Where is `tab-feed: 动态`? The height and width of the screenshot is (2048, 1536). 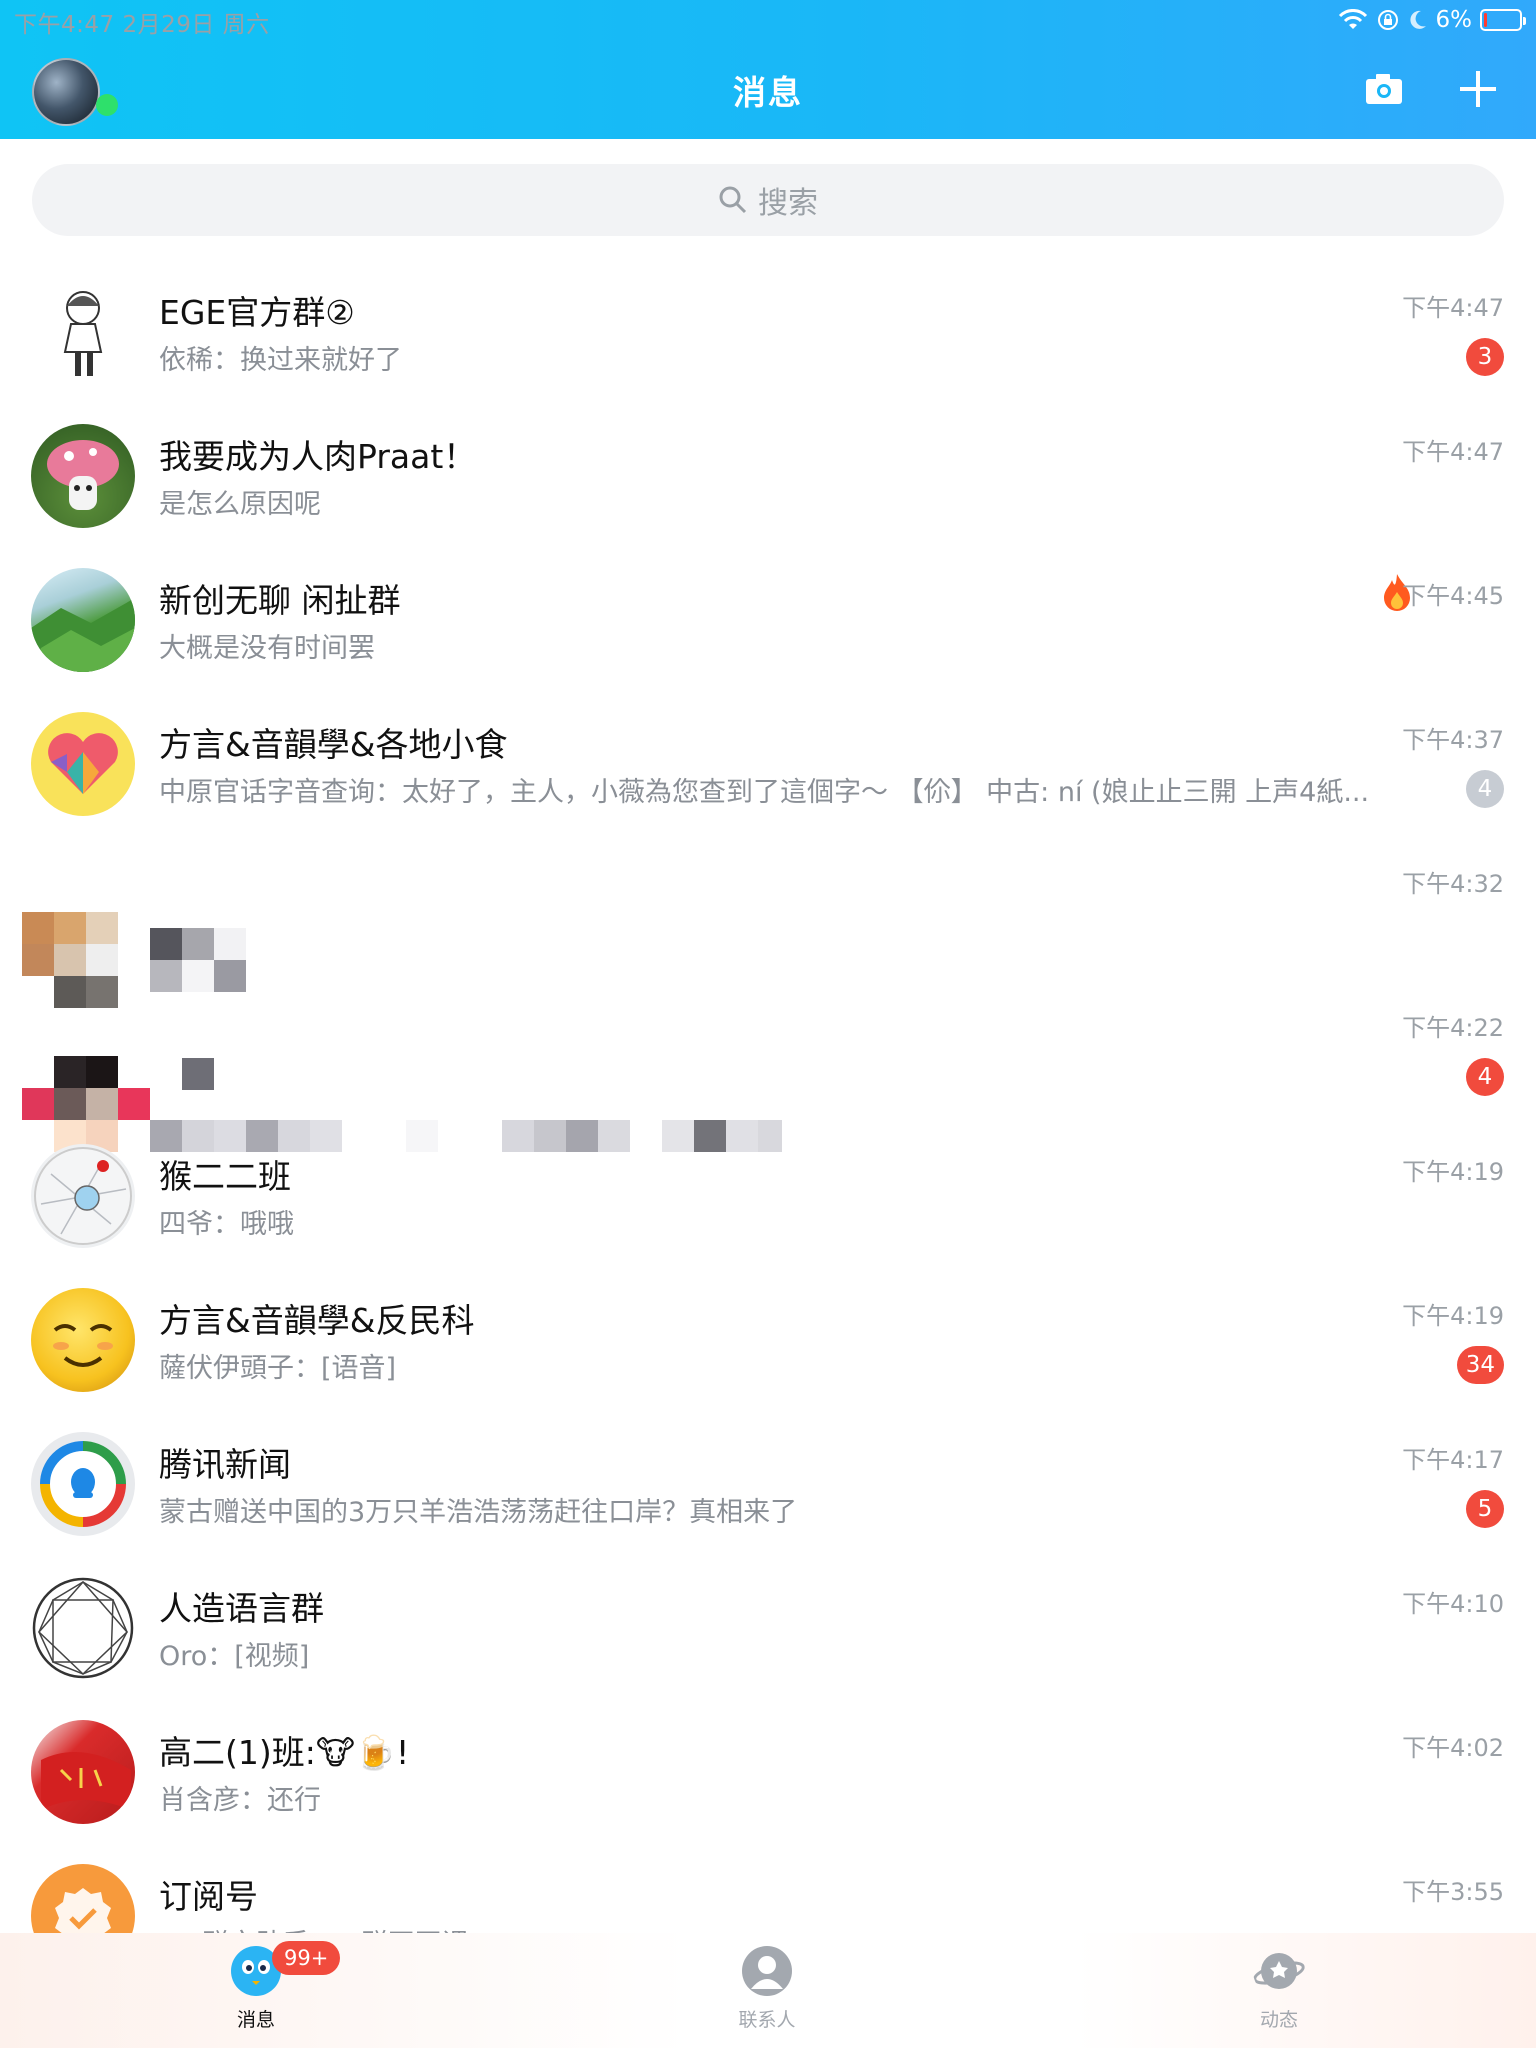 tab-feed: 动态 is located at coordinates (1279, 1988).